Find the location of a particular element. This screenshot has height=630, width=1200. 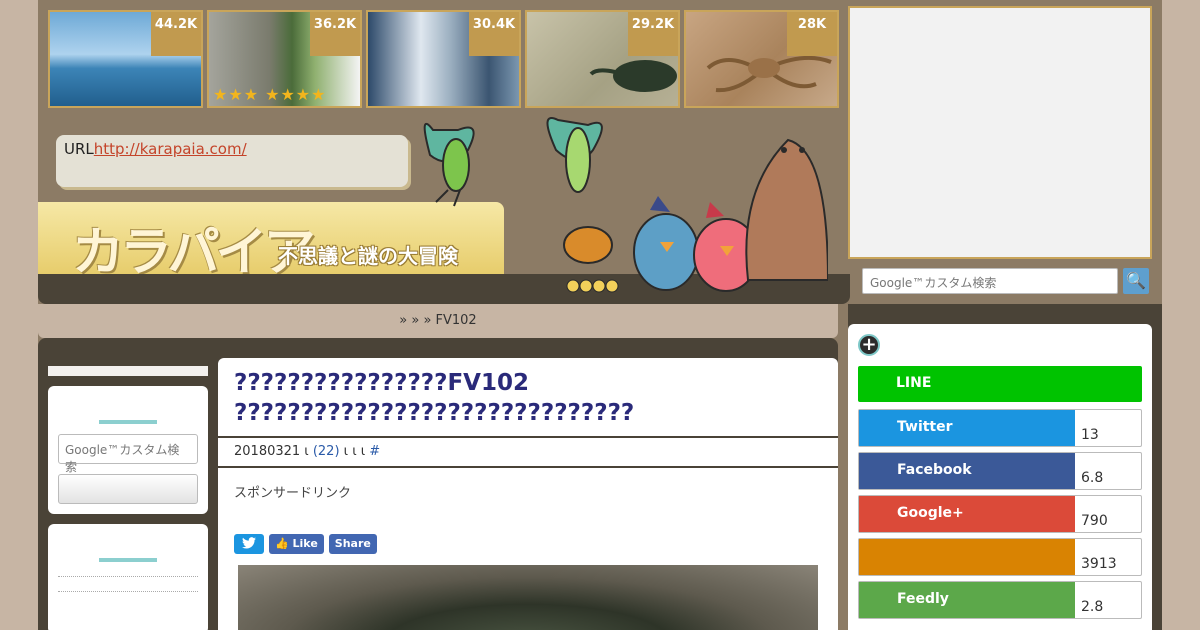

mascot-illustration is located at coordinates (625, 205).